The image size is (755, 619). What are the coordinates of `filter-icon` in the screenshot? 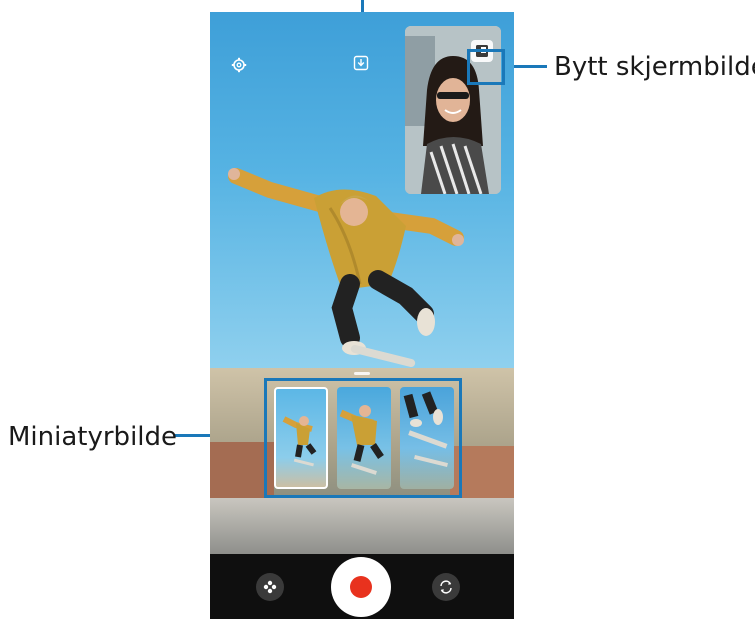 It's located at (270, 587).